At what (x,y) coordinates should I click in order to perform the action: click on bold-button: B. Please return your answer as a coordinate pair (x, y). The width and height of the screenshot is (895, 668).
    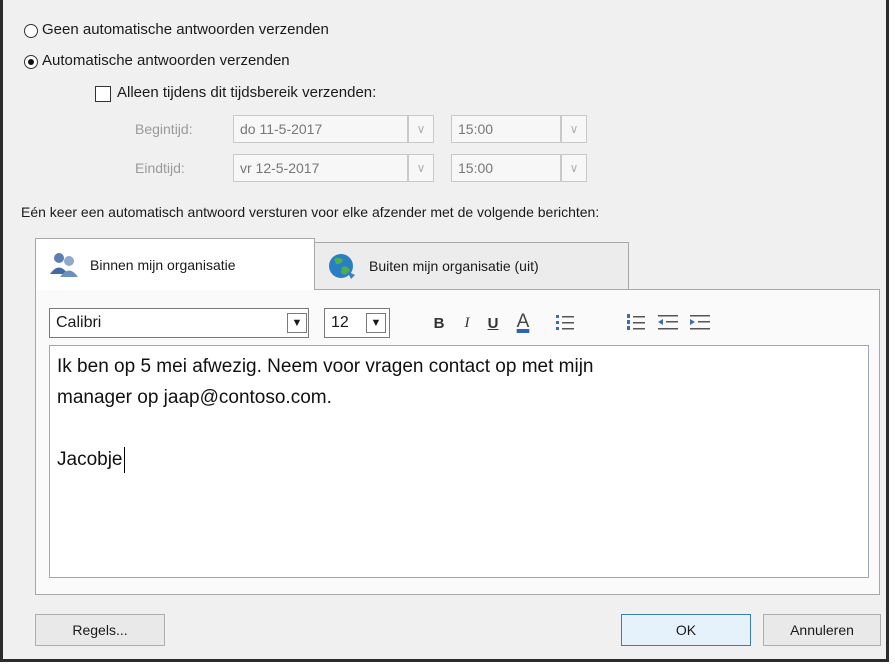
    Looking at the image, I should click on (439, 323).